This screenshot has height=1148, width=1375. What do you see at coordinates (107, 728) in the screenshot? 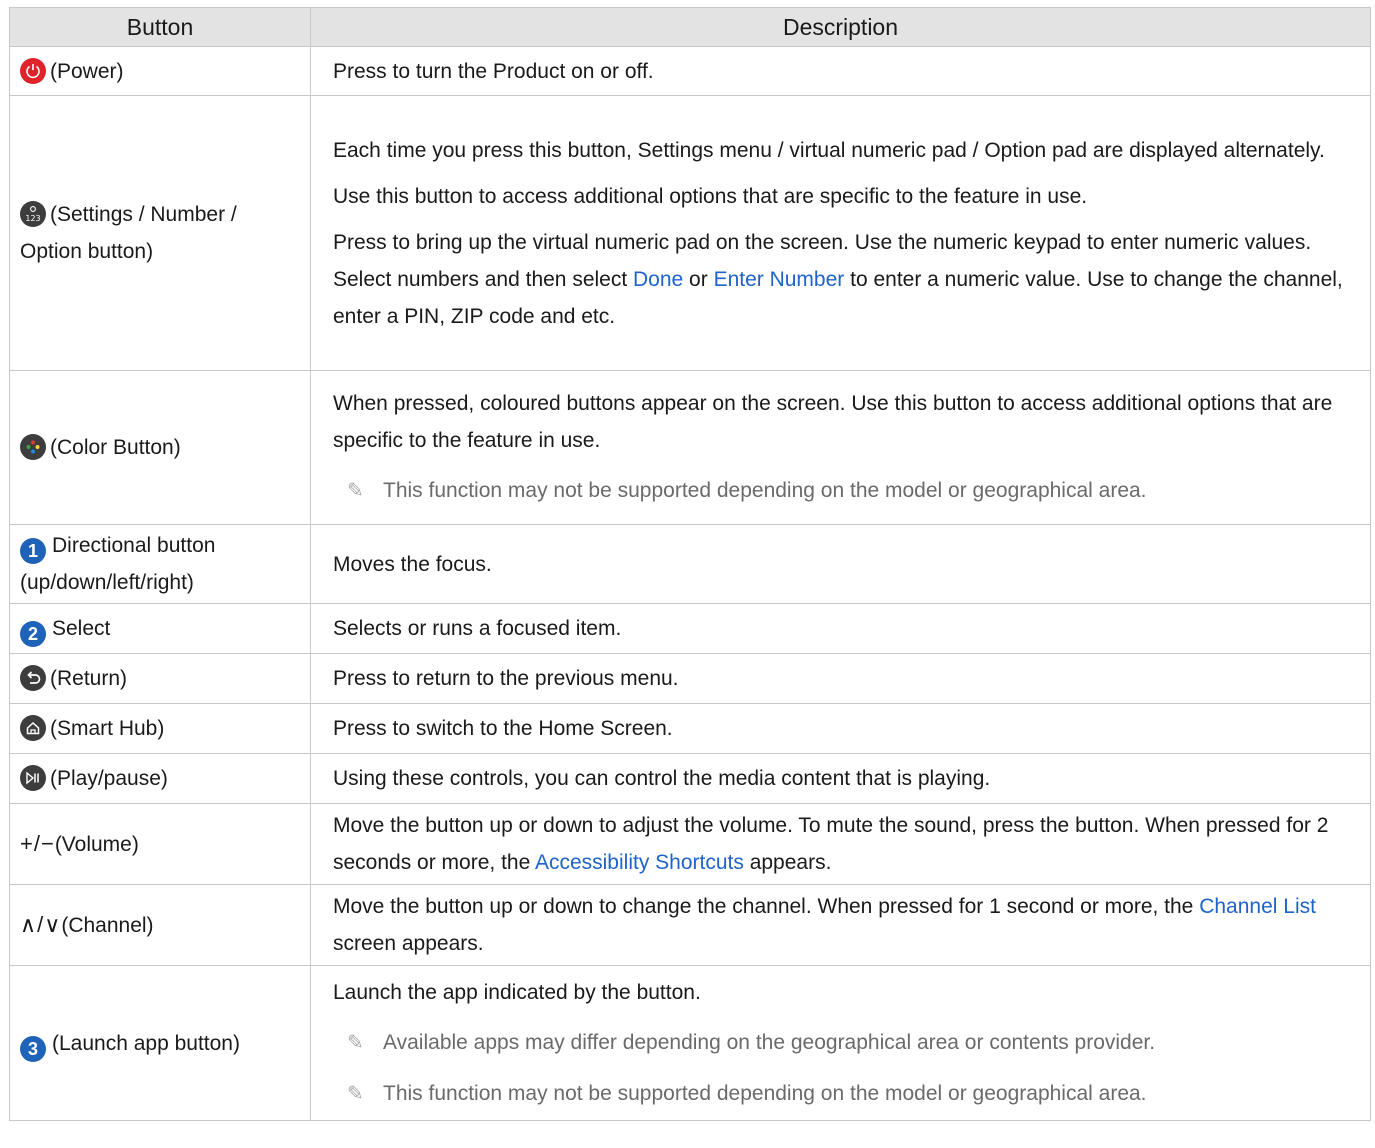
I see `button-label: (Smart Hub)` at bounding box center [107, 728].